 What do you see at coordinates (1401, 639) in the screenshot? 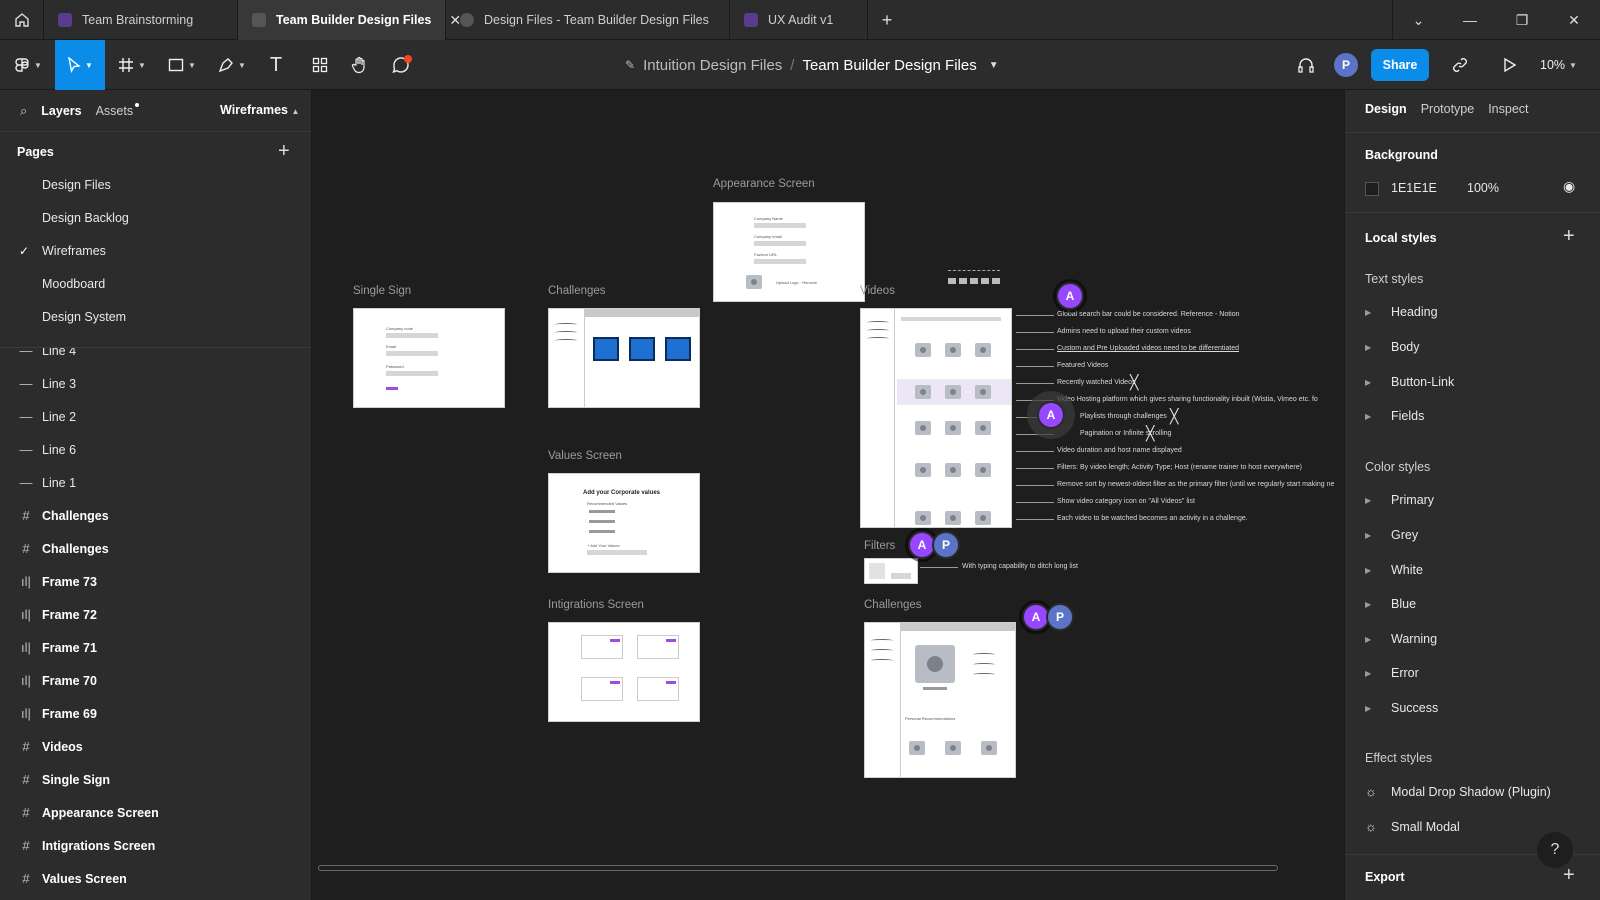
I see `style-item: ▶ Warning` at bounding box center [1401, 639].